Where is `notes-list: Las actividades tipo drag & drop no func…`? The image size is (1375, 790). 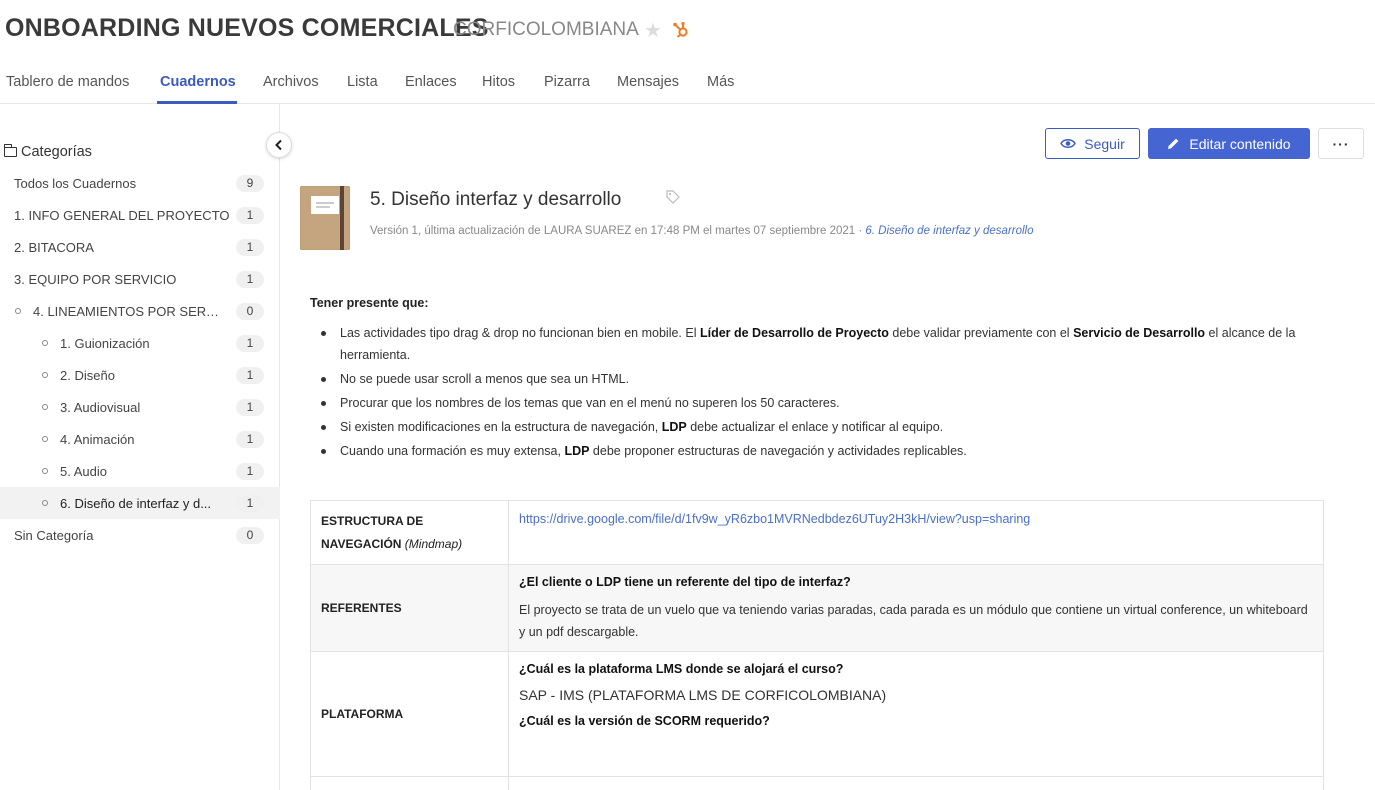 notes-list: Las actividades tipo drag & drop no func… is located at coordinates (823, 393).